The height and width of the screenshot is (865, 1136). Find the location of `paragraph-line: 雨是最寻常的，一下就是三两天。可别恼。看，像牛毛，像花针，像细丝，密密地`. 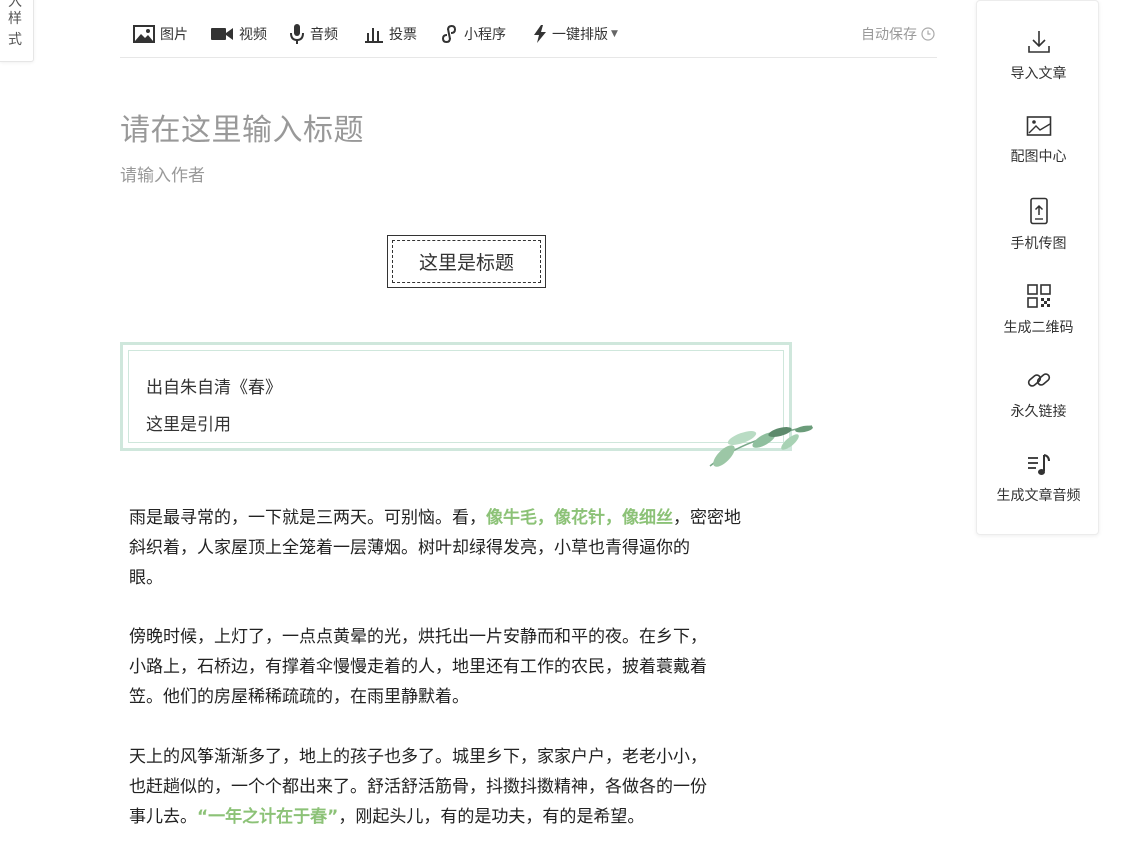

paragraph-line: 雨是最寻常的，一下就是三两天。可别恼。看，像牛毛，像花针，像细丝，密密地 is located at coordinates (474, 518).